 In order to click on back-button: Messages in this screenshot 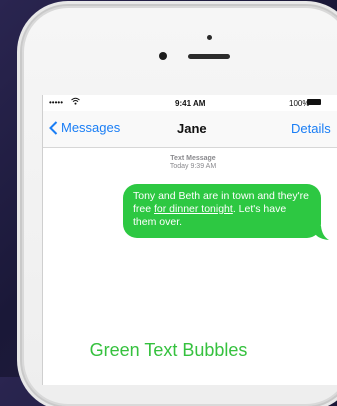, I will do `click(84, 127)`.